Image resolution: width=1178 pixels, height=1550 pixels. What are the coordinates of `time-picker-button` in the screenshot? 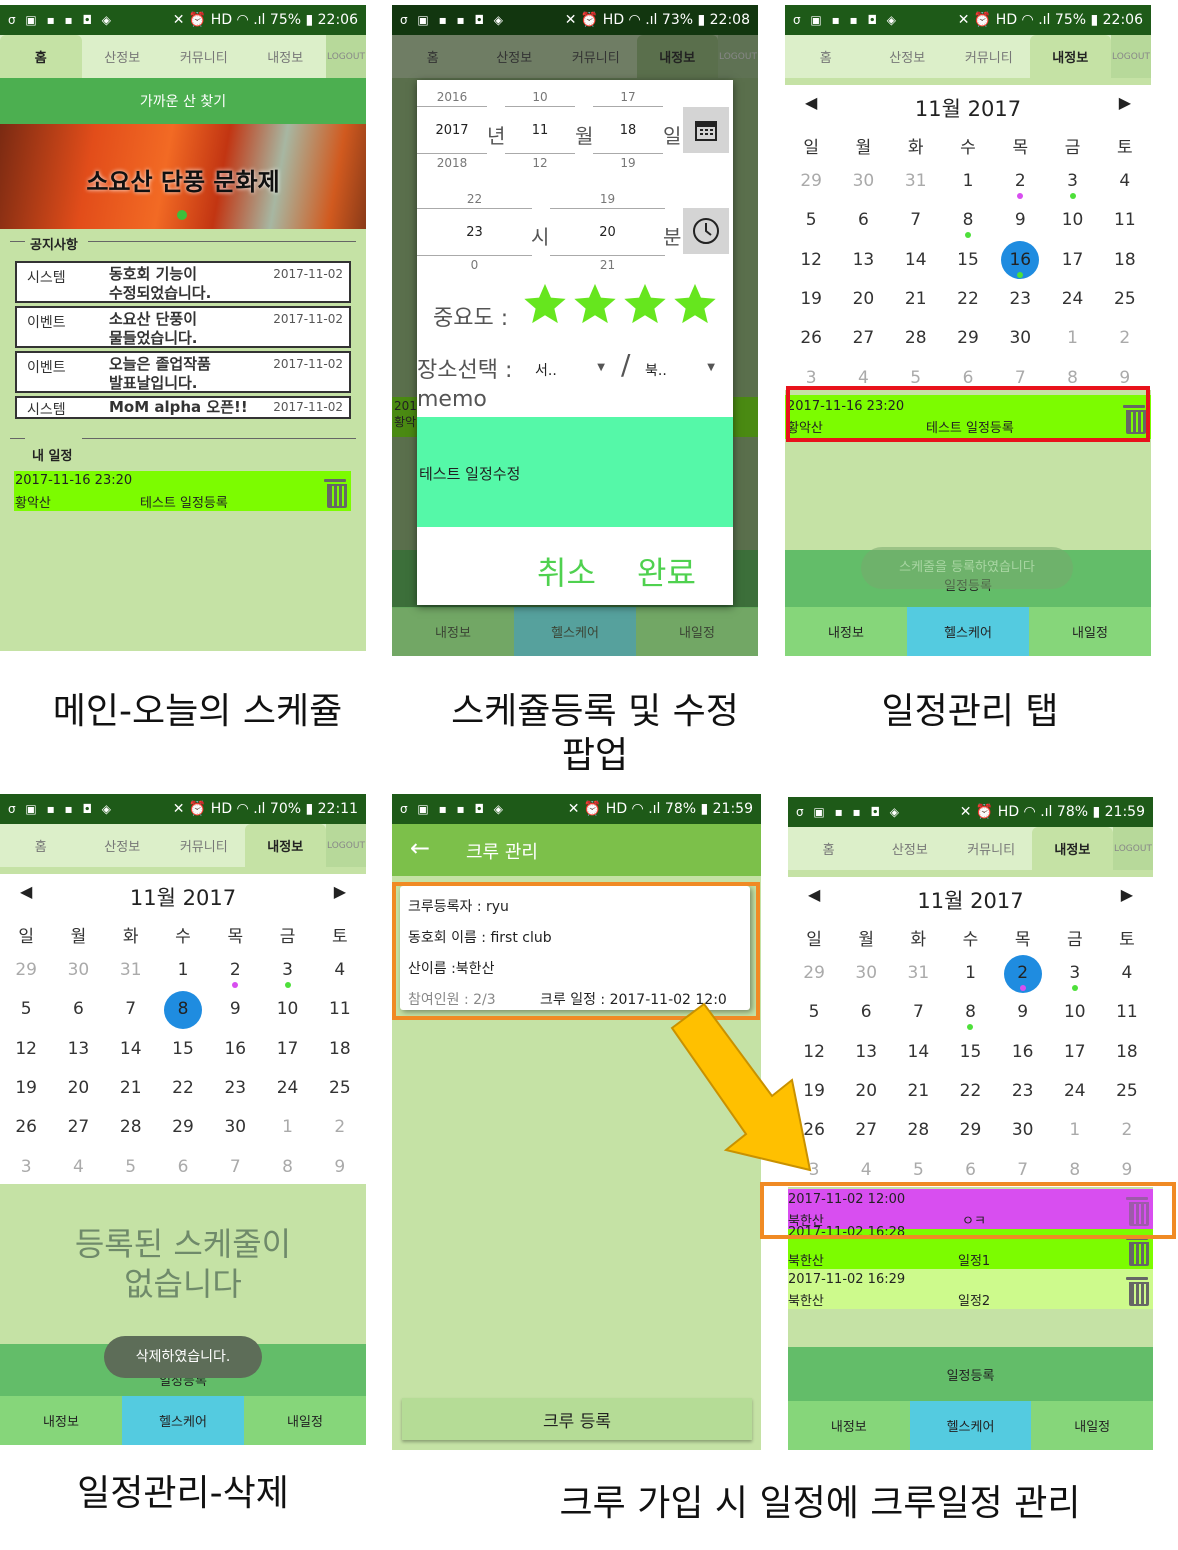 It's located at (706, 231).